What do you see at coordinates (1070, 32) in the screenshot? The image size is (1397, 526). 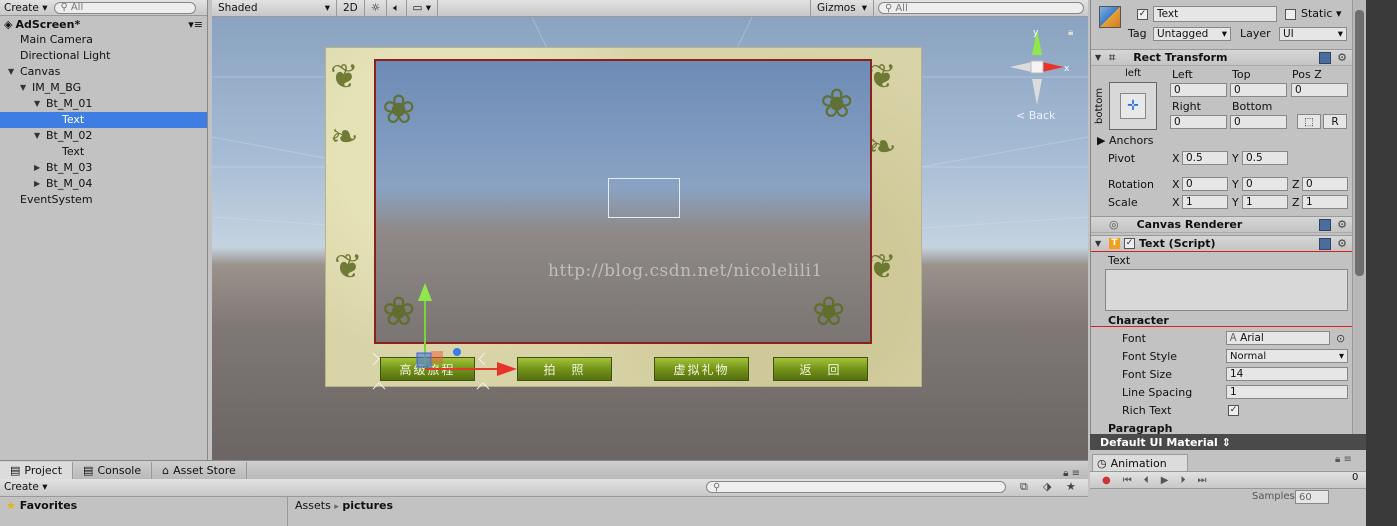 I see `lock-icon: 🔒︎` at bounding box center [1070, 32].